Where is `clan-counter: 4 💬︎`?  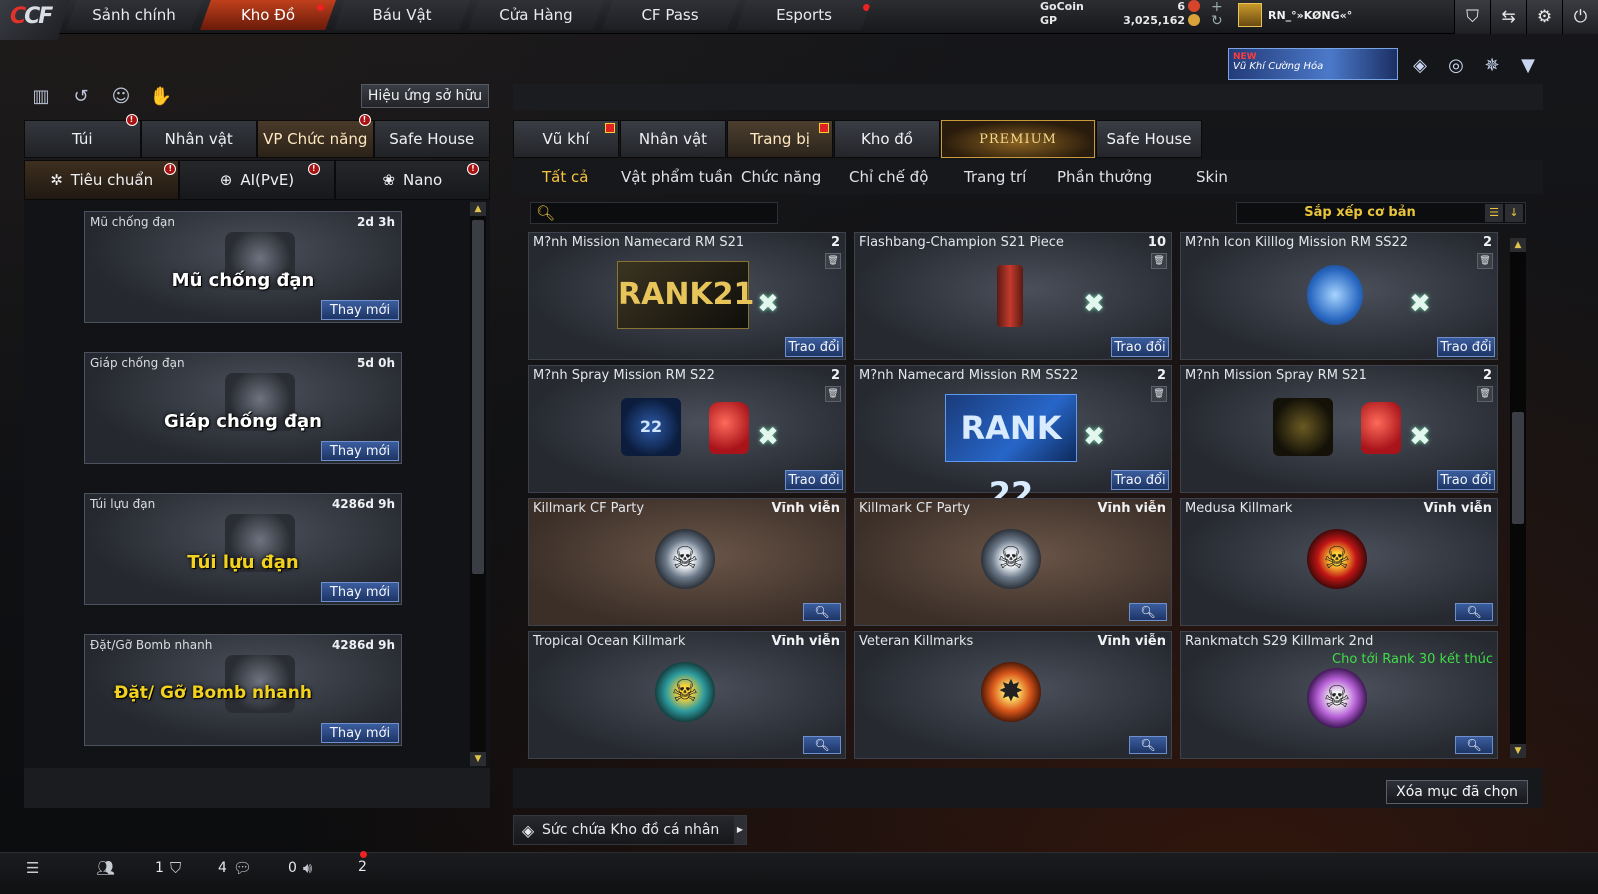
clan-counter: 4 💬︎ is located at coordinates (235, 868).